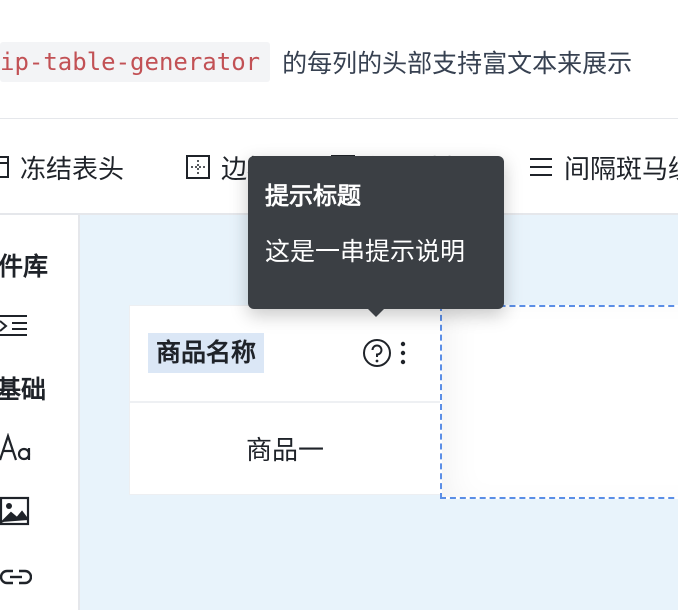 The image size is (678, 610). I want to click on code-snippet: ip-table-generator, so click(135, 62).